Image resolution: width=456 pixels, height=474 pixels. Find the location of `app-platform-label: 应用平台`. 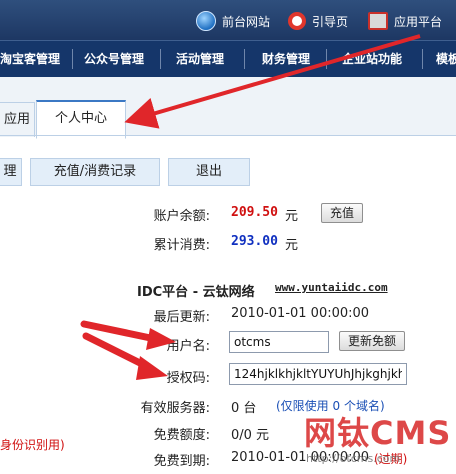

app-platform-label: 应用平台 is located at coordinates (418, 21).